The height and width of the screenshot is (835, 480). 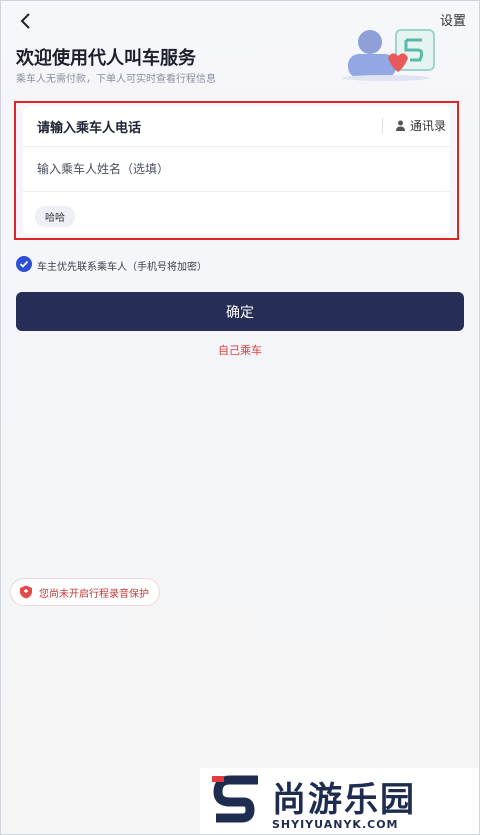 What do you see at coordinates (94, 594) in the screenshot?
I see `recording-label: 您尚未开启行程录音保护` at bounding box center [94, 594].